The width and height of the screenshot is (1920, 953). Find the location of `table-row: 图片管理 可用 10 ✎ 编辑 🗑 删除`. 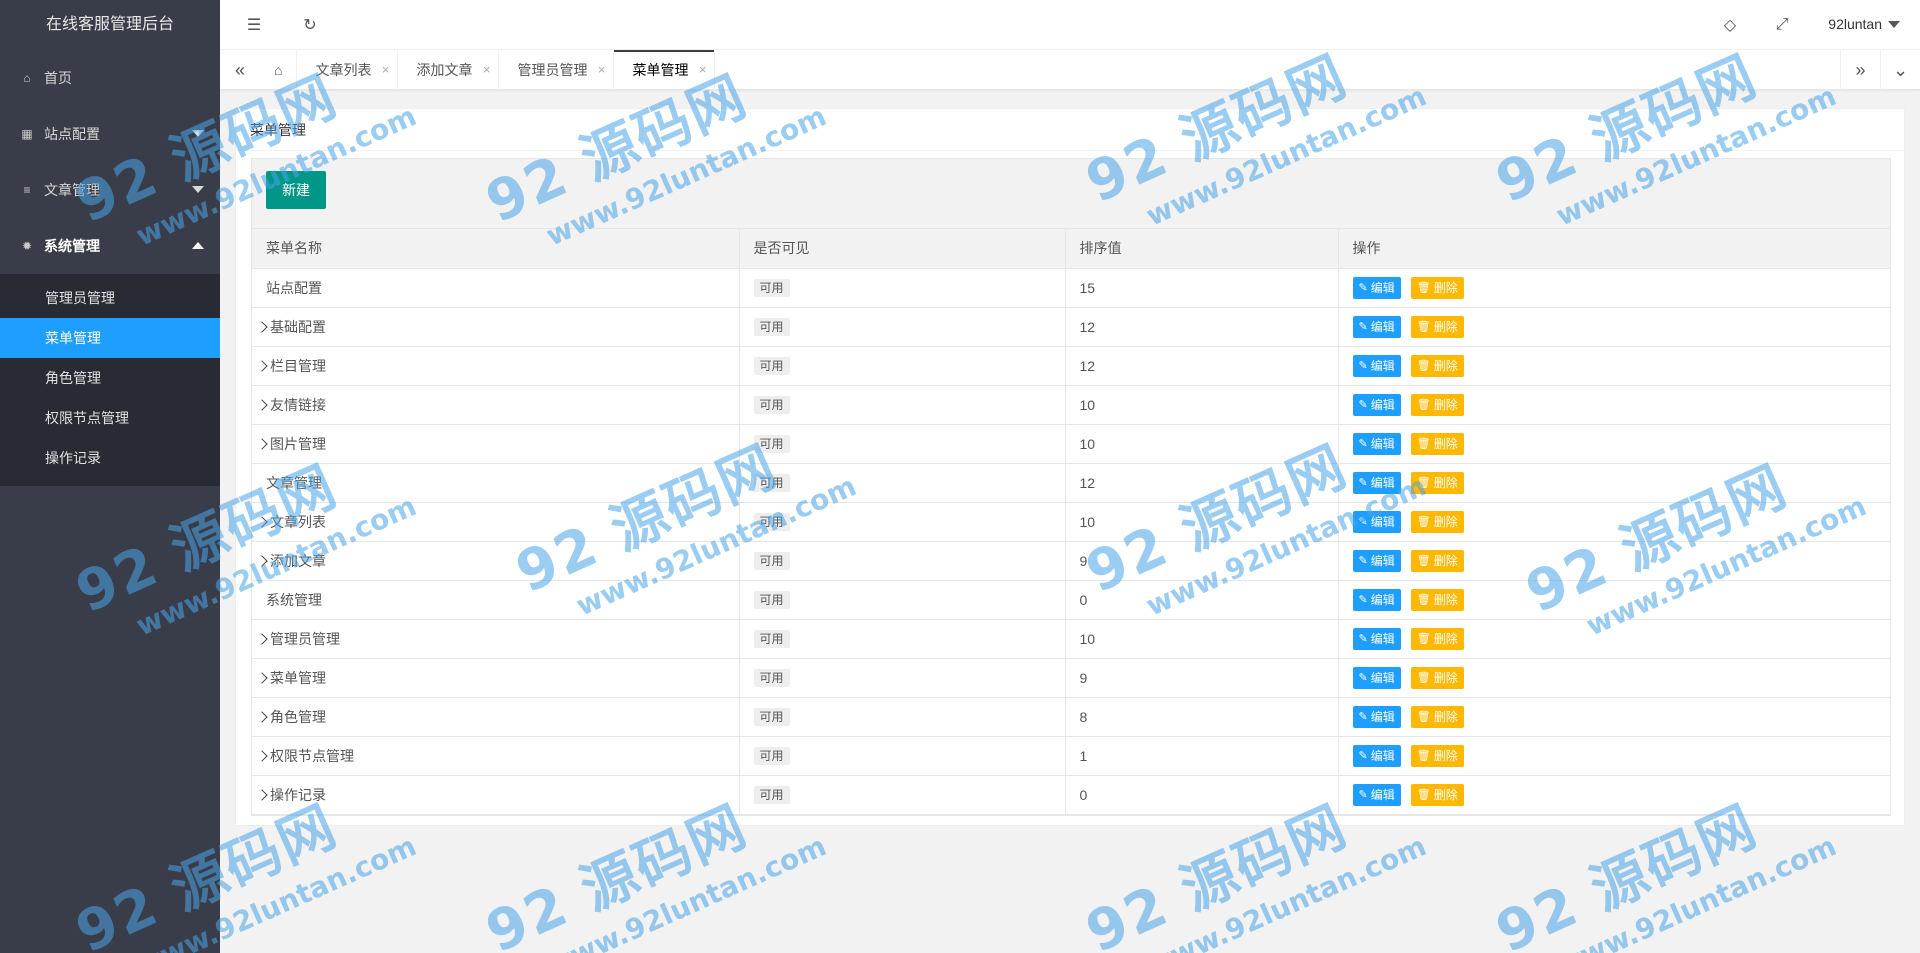

table-row: 图片管理 可用 10 ✎ 编辑 🗑 删除 is located at coordinates (1071, 444).